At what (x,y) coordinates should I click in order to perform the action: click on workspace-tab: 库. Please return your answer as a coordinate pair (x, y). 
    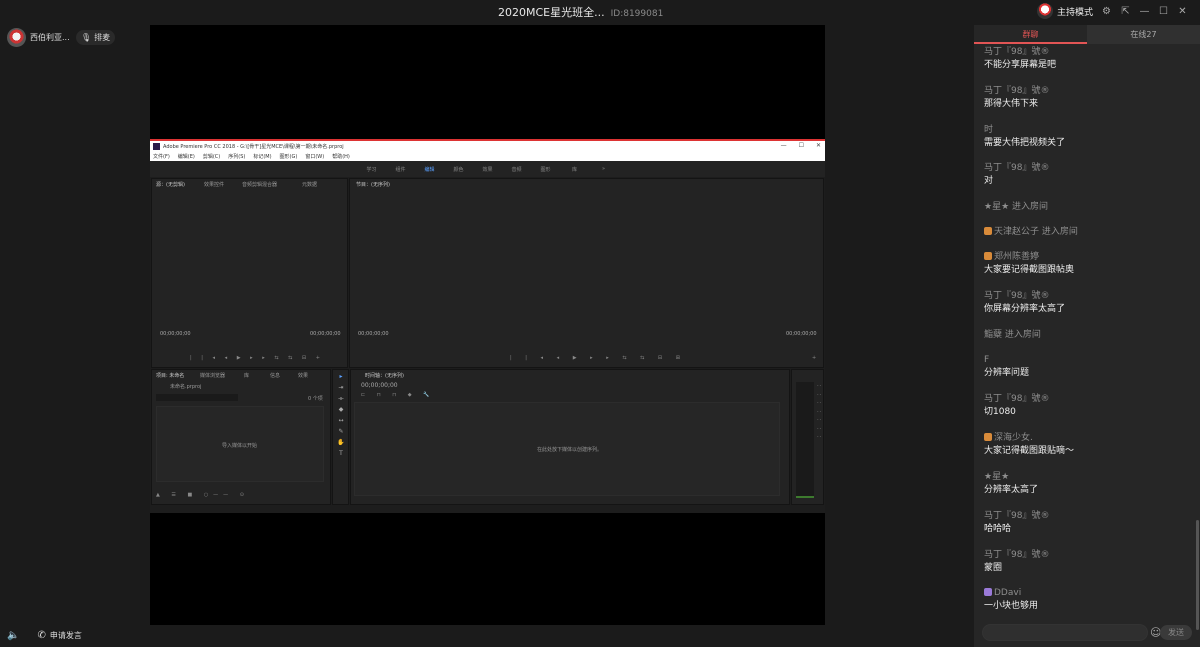
    Looking at the image, I should click on (574, 169).